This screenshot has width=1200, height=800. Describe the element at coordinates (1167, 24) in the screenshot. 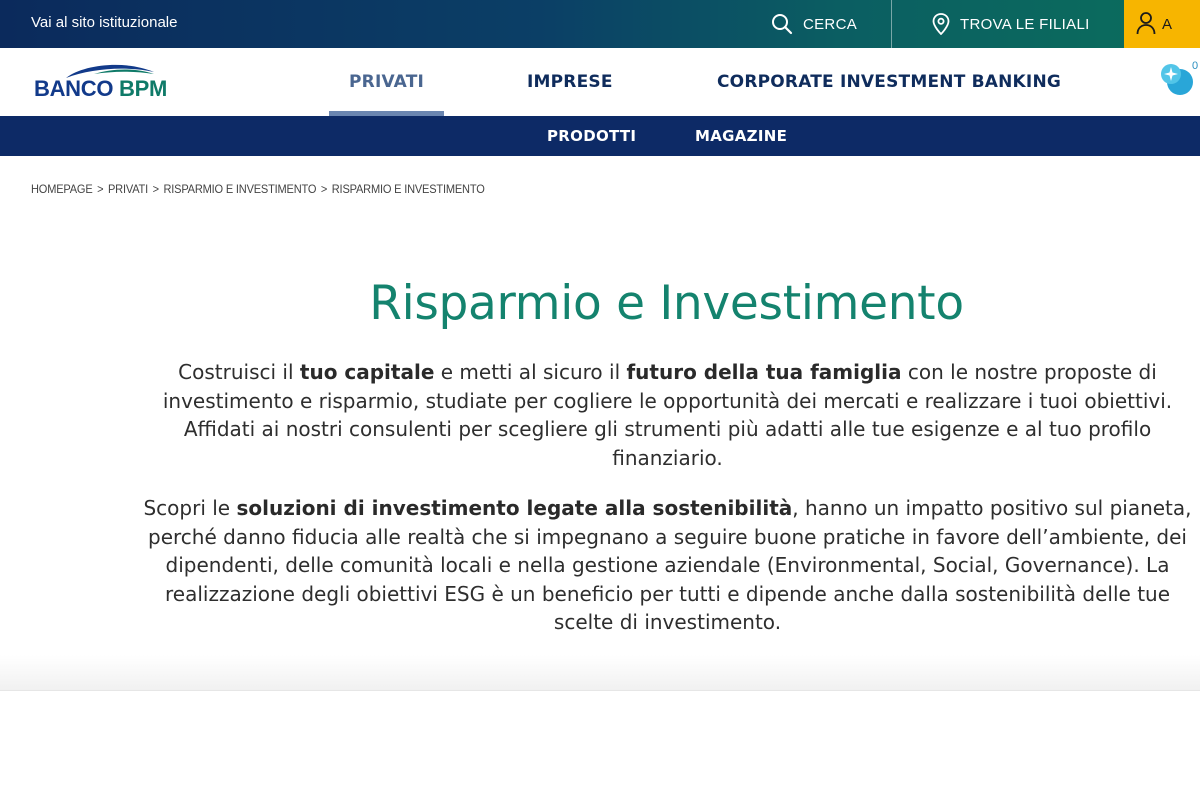

I see `account-label: A` at that location.